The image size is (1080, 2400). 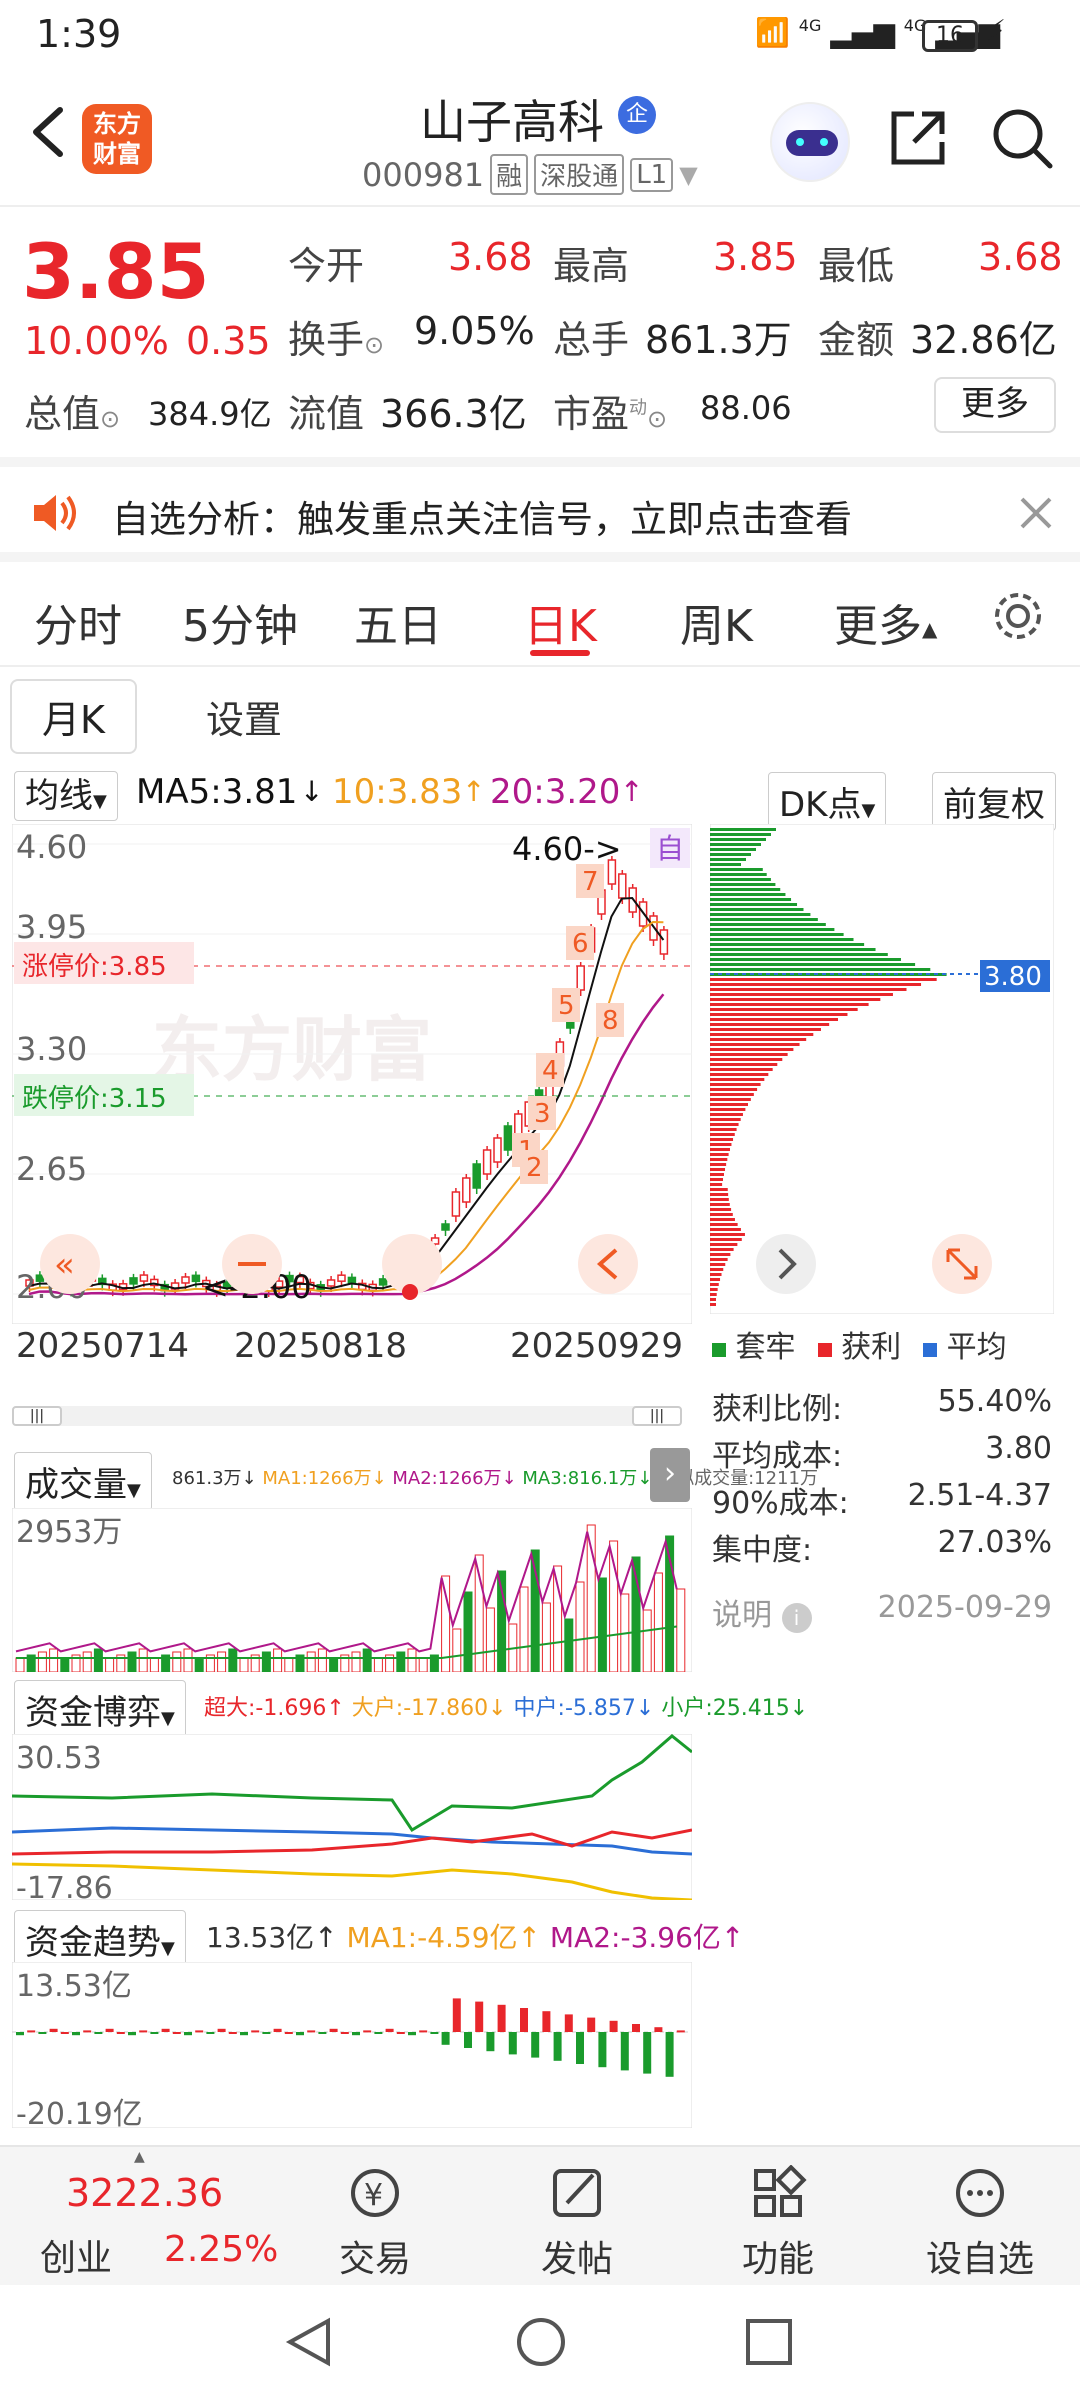 I want to click on fund-game-chart: 30.53 -17.86, so click(x=352, y=1817).